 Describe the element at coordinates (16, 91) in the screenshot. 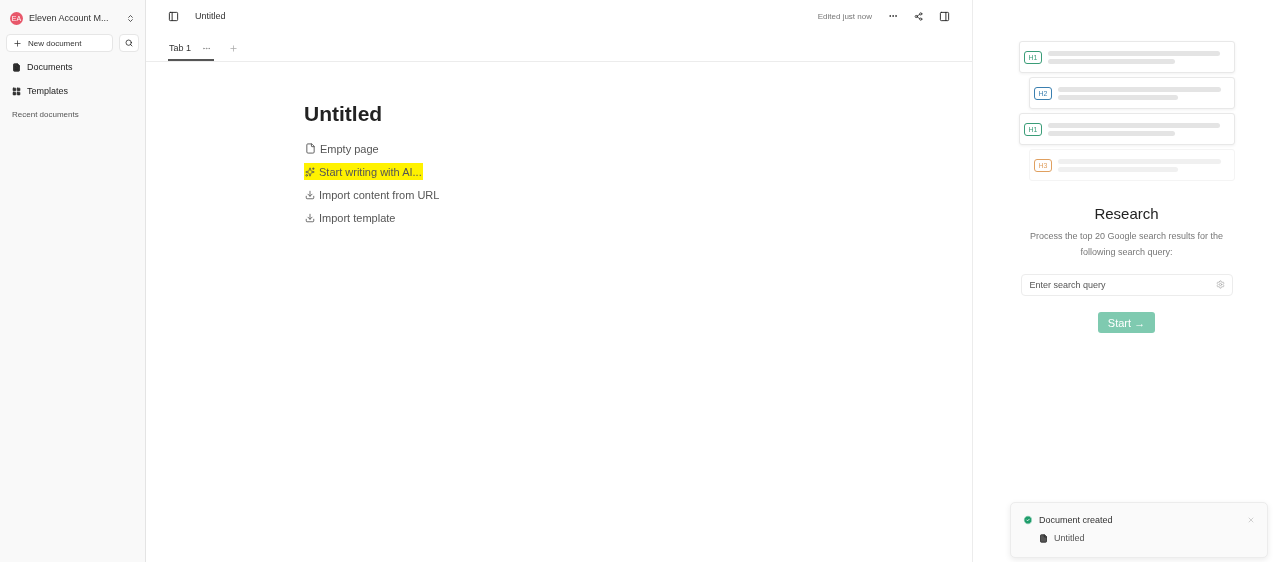

I see `grid-icon` at that location.